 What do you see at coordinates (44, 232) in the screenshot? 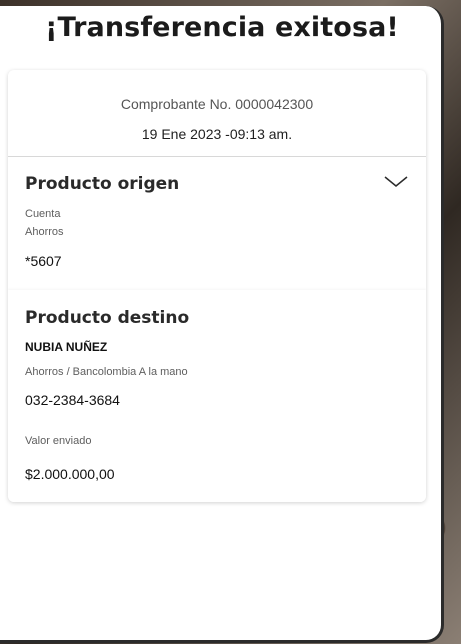
I see `account-type: Ahorros` at bounding box center [44, 232].